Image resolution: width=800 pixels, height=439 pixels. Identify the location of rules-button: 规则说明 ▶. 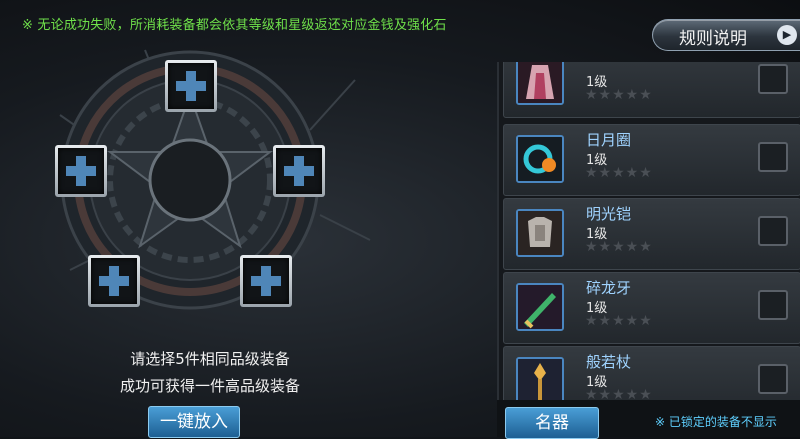
(726, 35).